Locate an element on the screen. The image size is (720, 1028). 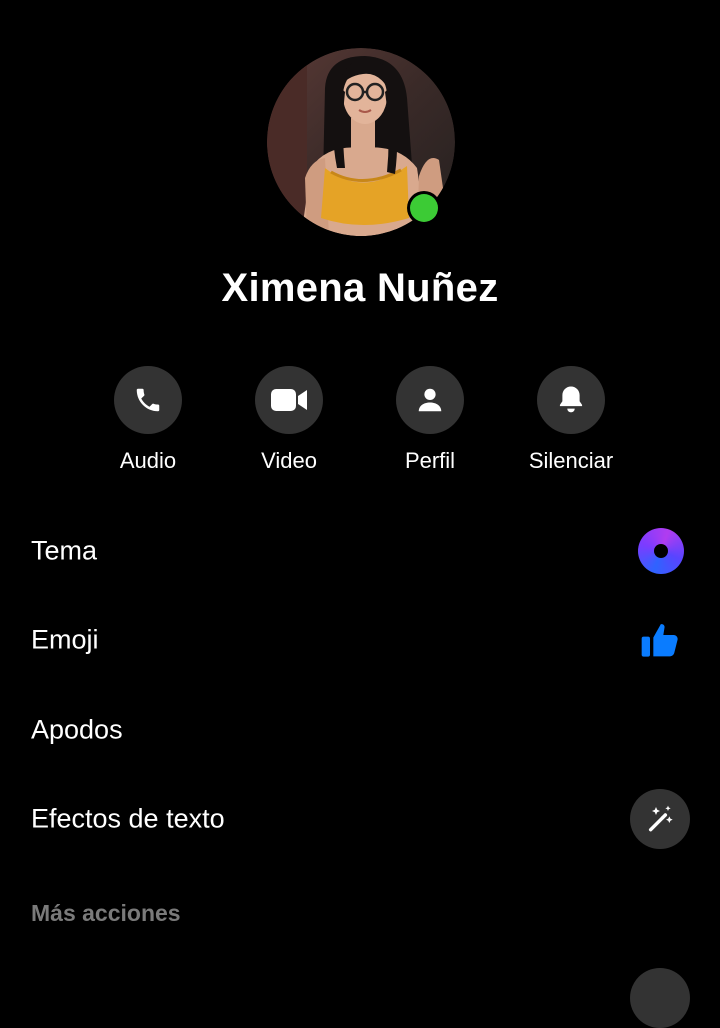
audio-call-circle is located at coordinates (148, 400).